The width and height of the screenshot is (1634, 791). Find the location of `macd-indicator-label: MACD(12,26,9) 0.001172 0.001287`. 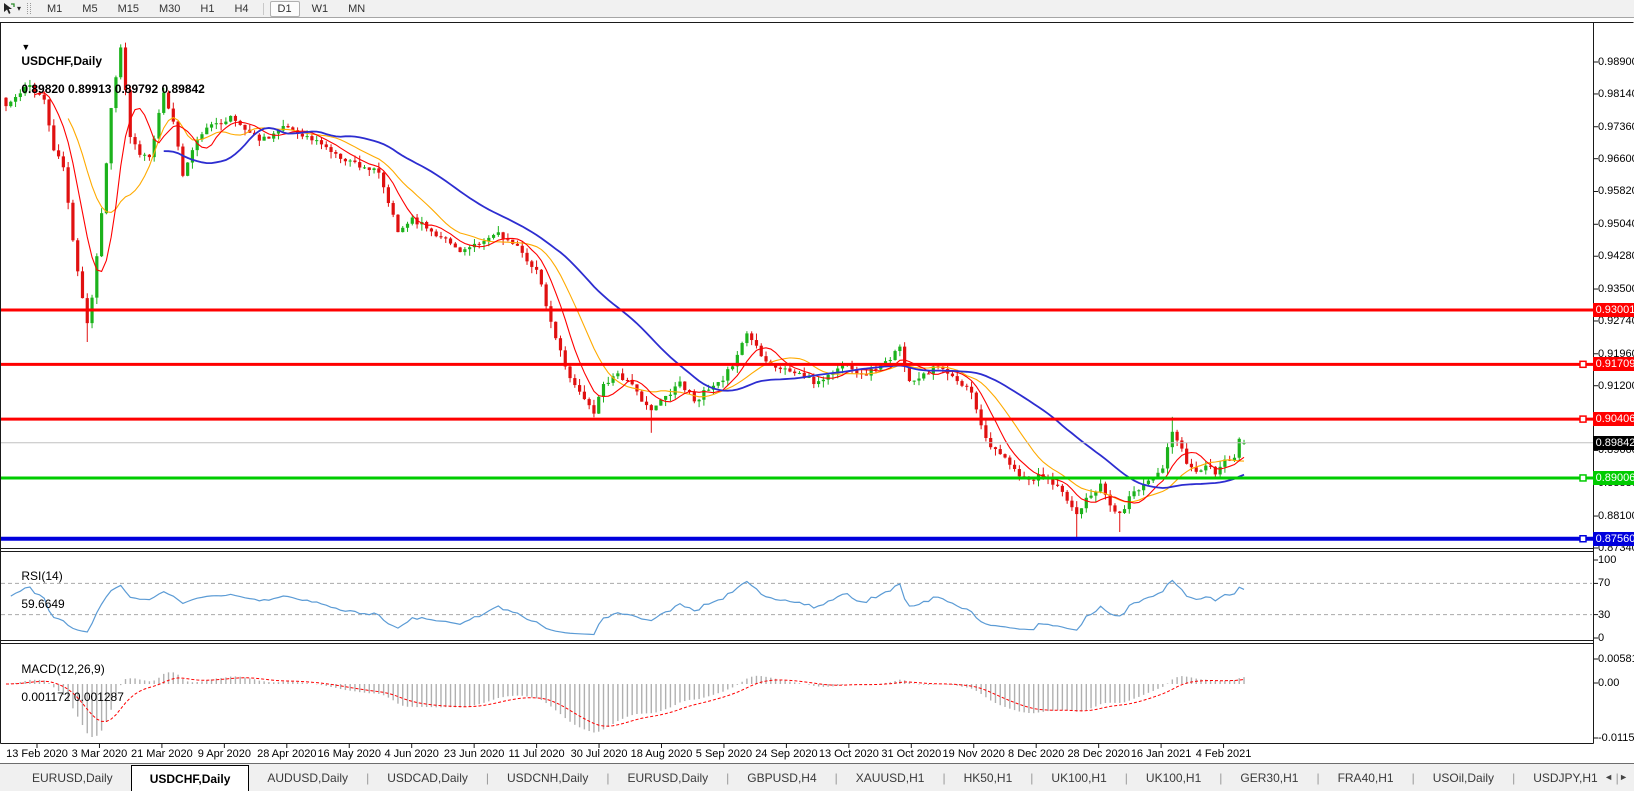

macd-indicator-label: MACD(12,26,9) 0.001172 0.001287 is located at coordinates (66, 683).